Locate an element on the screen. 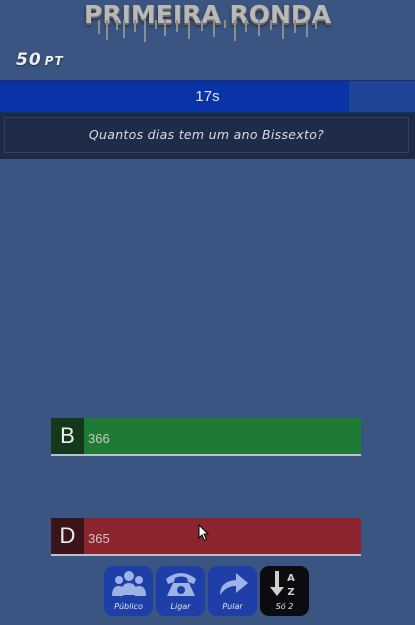  skip-arrow-icon is located at coordinates (234, 584).